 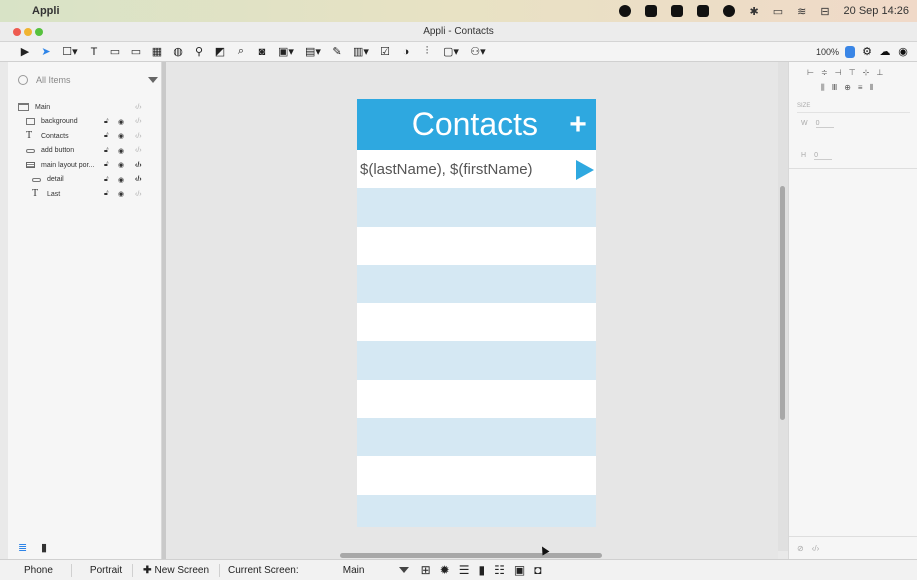 I want to click on search-tool-icon: ⌕, so click(x=241, y=52).